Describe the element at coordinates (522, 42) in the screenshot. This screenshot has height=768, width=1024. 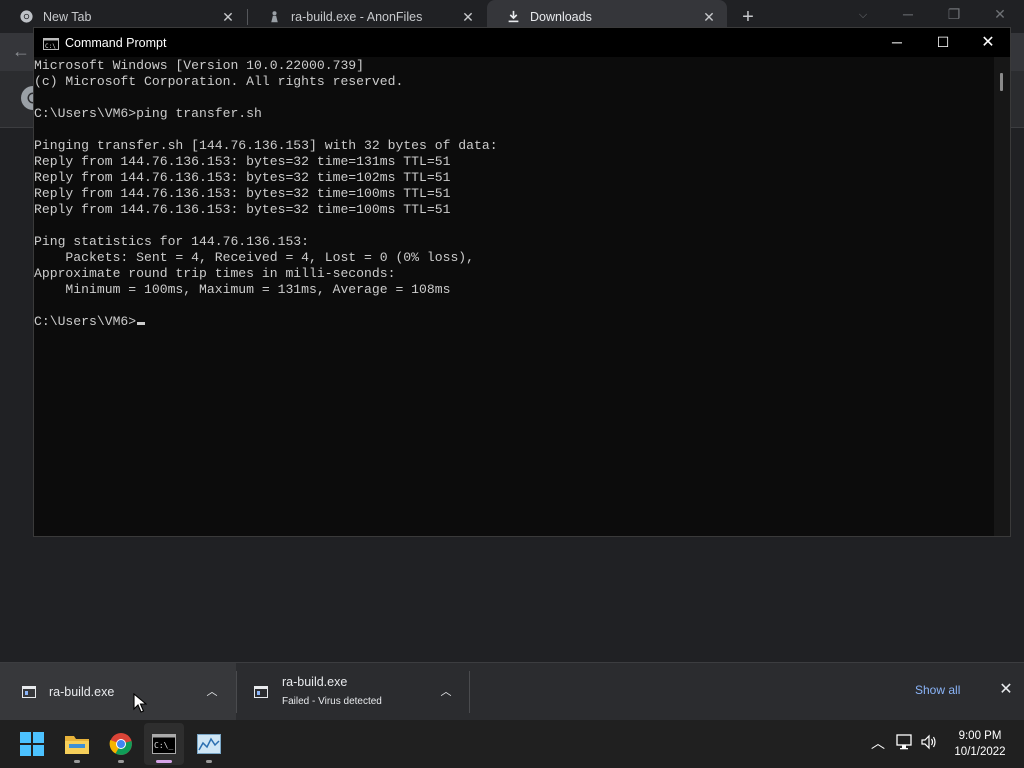
I see `cmd-titlebar: C:\ Command Prompt ─ ☐ ✕` at that location.